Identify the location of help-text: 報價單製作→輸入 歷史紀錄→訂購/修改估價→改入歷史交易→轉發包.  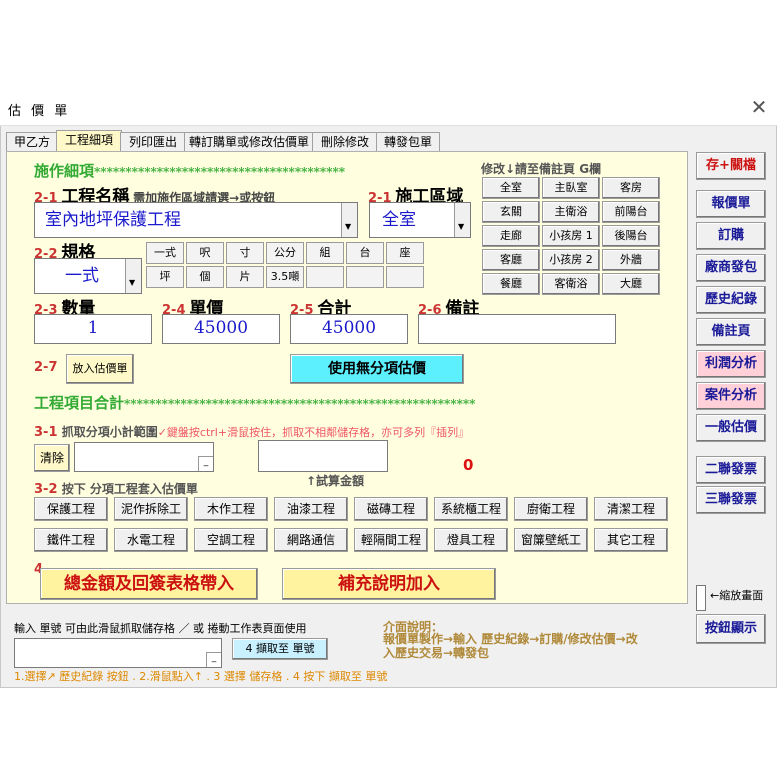
(510, 646).